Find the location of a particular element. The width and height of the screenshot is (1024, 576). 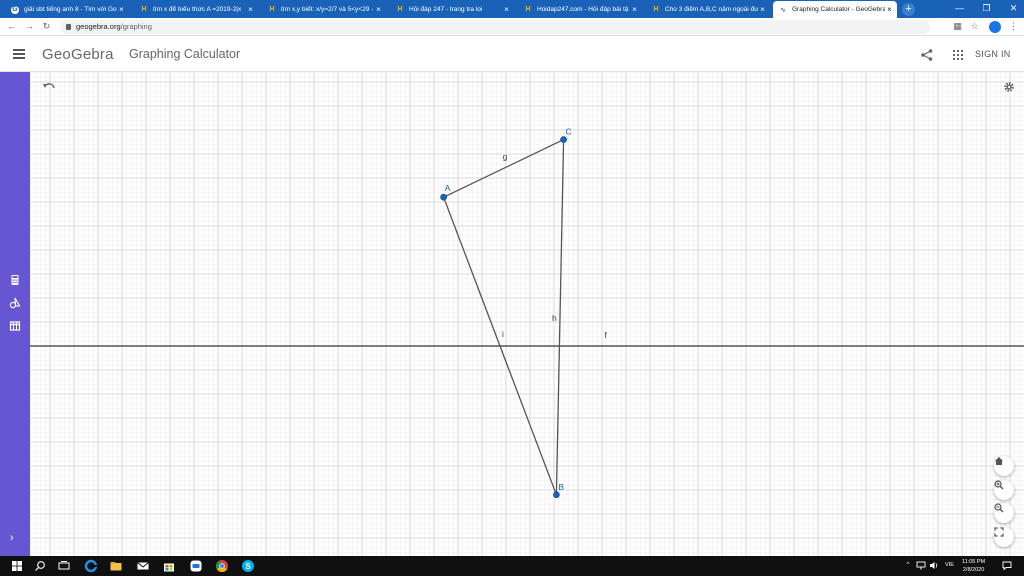

tab-title: giải sbt tiếng anh 8 - Tìm với Go is located at coordinates (70, 9).